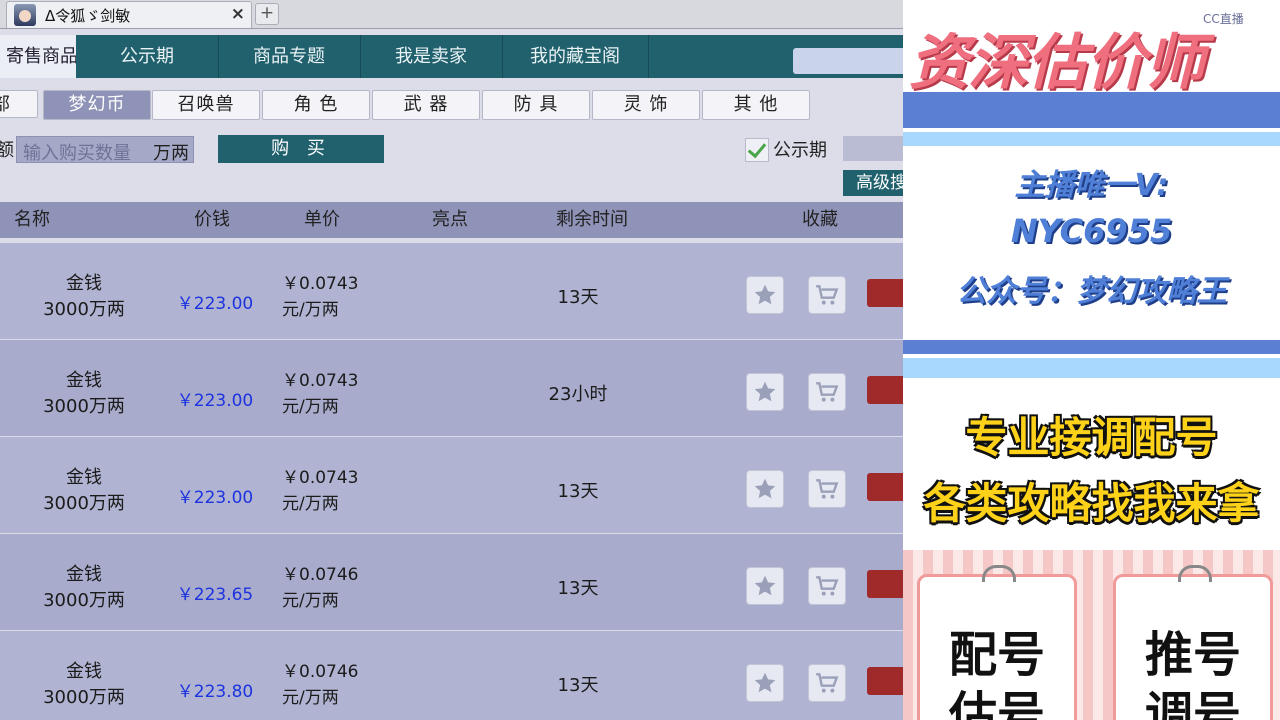 Image resolution: width=1280 pixels, height=720 pixels. What do you see at coordinates (1091, 110) in the screenshot?
I see `blue-band` at bounding box center [1091, 110].